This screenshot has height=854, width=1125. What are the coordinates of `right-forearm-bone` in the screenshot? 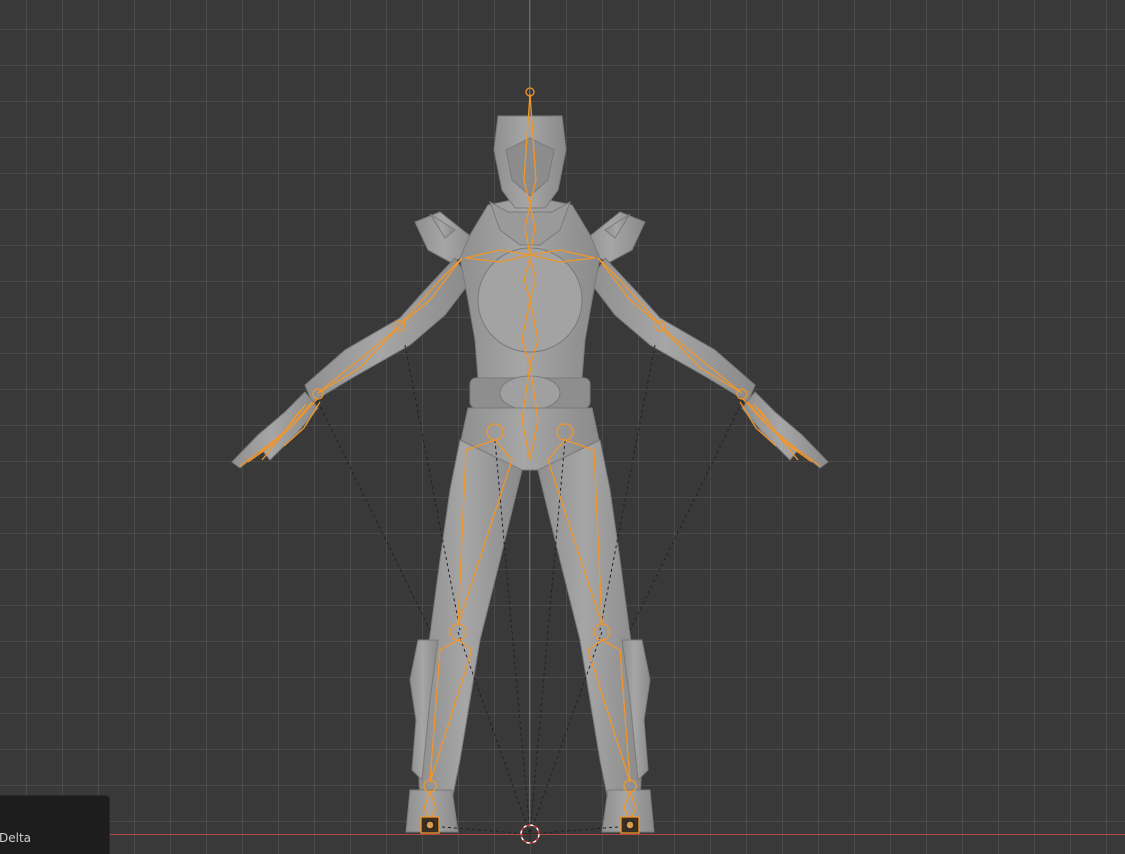 It's located at (701, 359).